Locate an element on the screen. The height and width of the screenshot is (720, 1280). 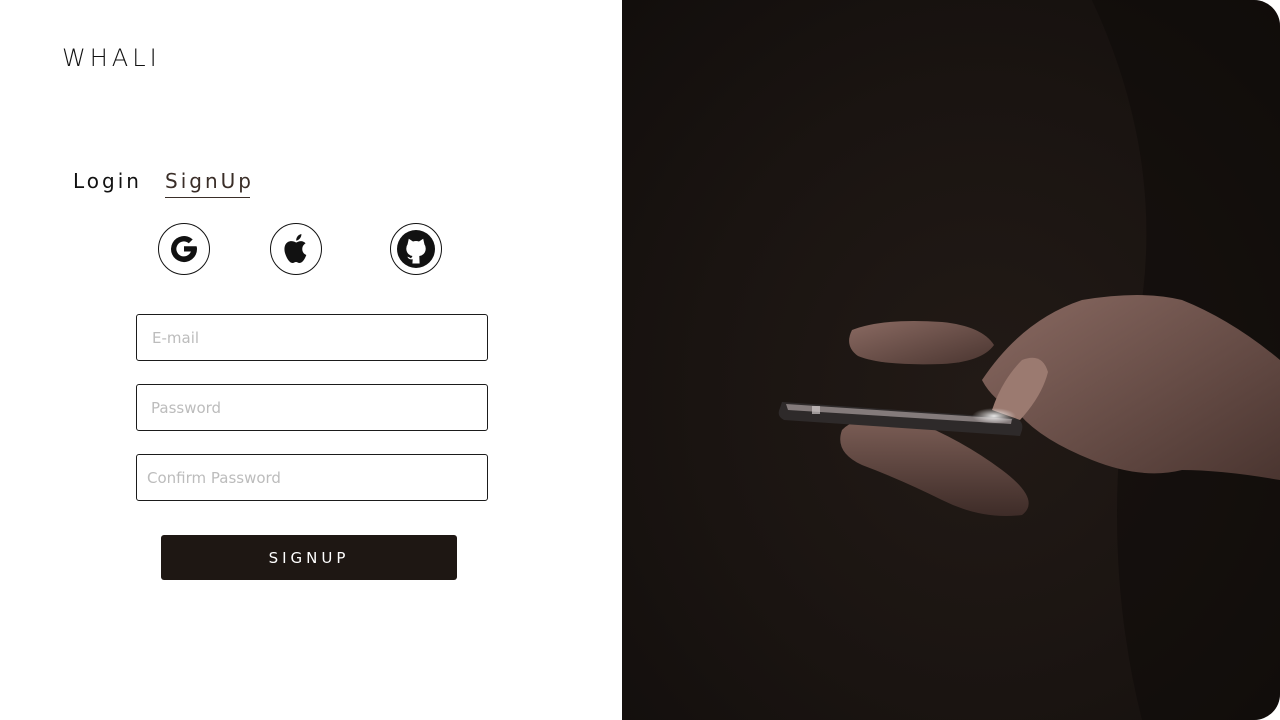
github-icon is located at coordinates (416, 249).